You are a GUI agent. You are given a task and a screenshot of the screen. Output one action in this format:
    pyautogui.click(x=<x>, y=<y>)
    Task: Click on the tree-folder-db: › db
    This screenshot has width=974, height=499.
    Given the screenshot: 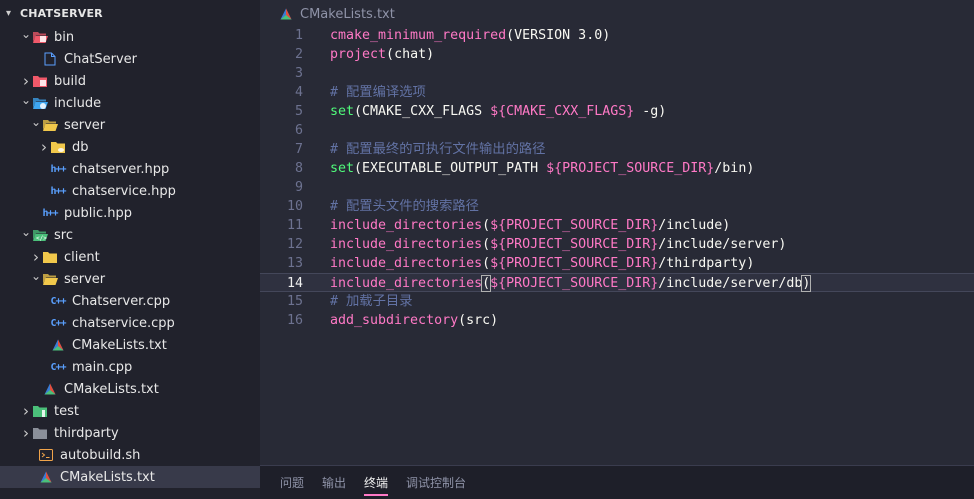 What is the action you would take?
    pyautogui.click(x=130, y=147)
    